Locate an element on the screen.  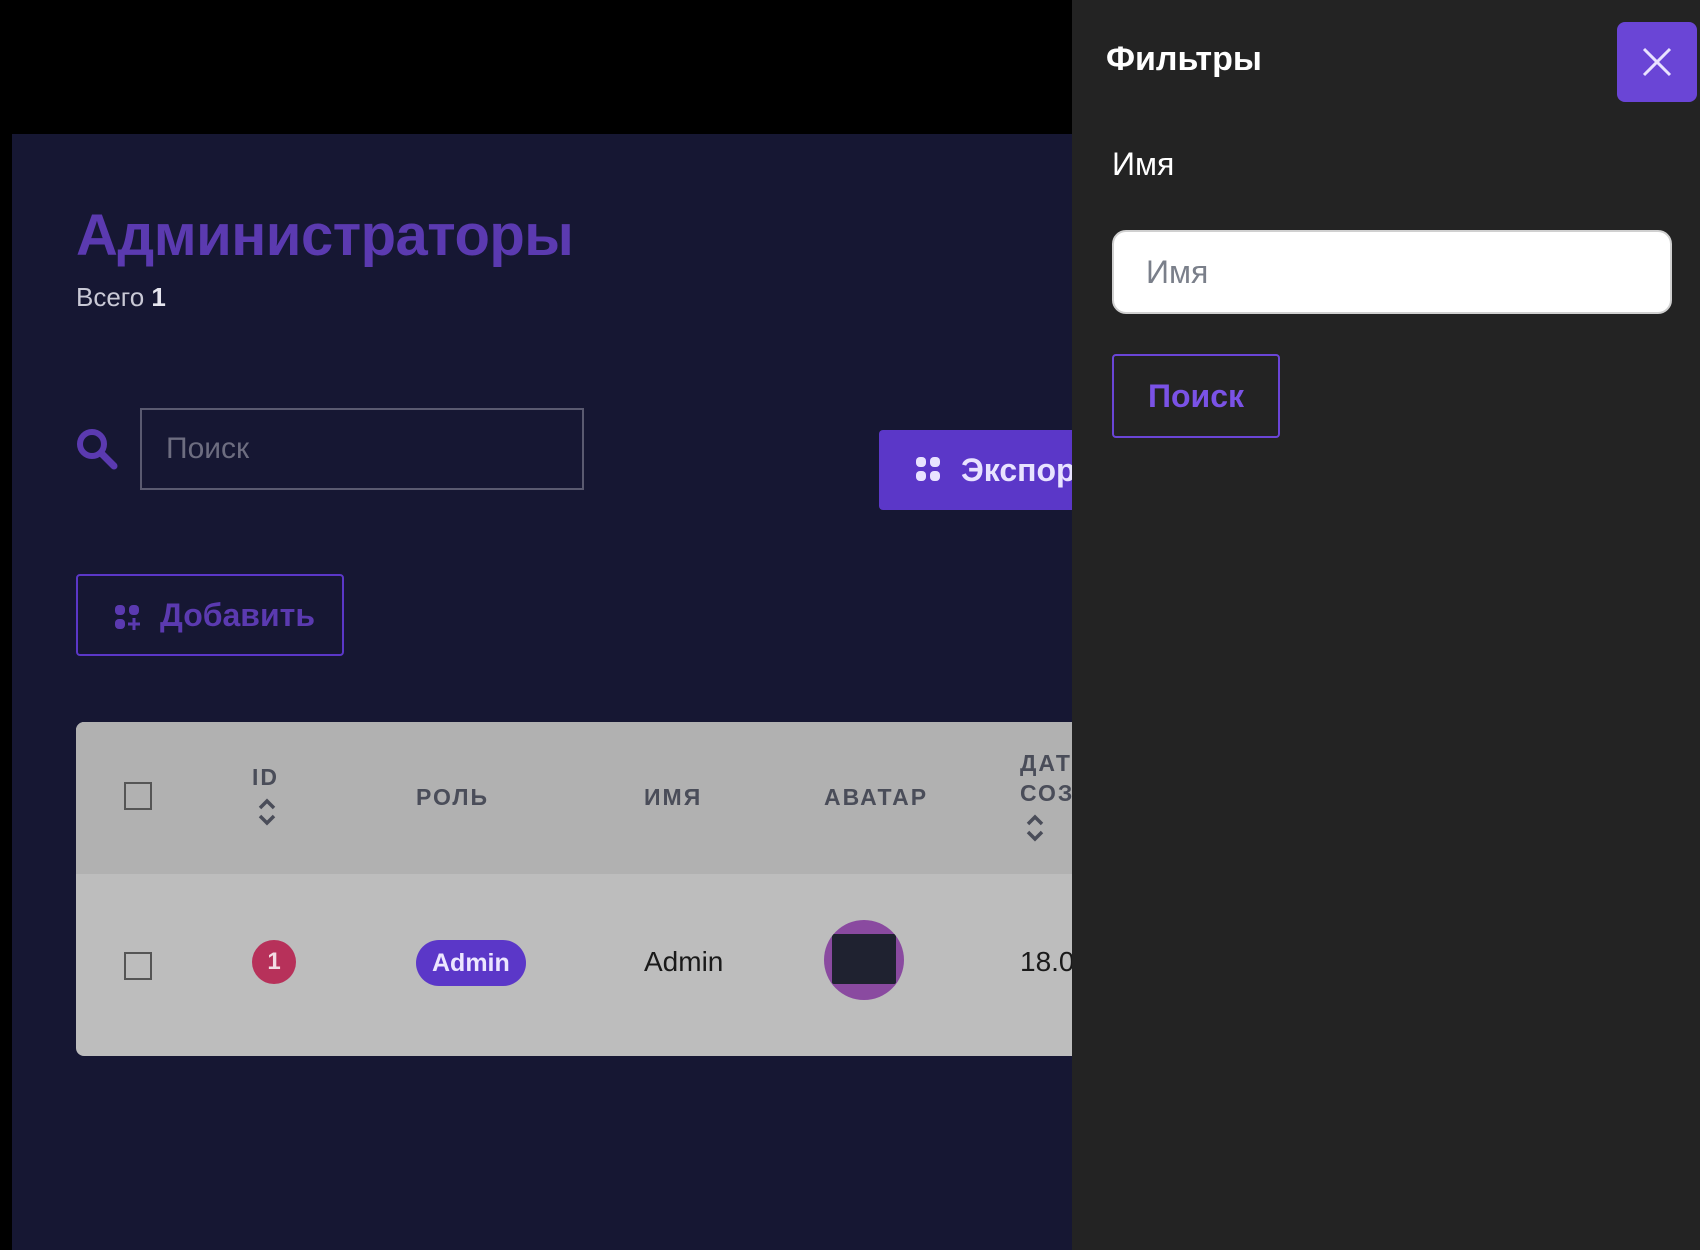
page-title: Администраторы is located at coordinates (325, 235).